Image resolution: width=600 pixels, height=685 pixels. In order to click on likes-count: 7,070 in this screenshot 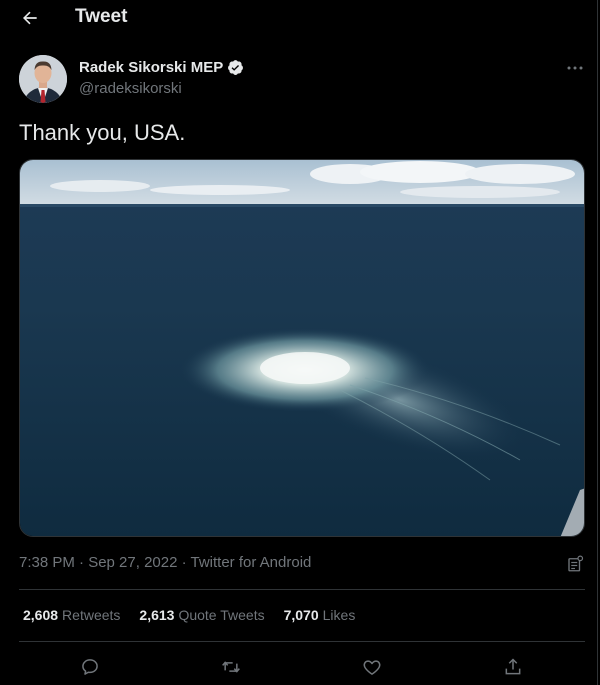, I will do `click(301, 615)`.